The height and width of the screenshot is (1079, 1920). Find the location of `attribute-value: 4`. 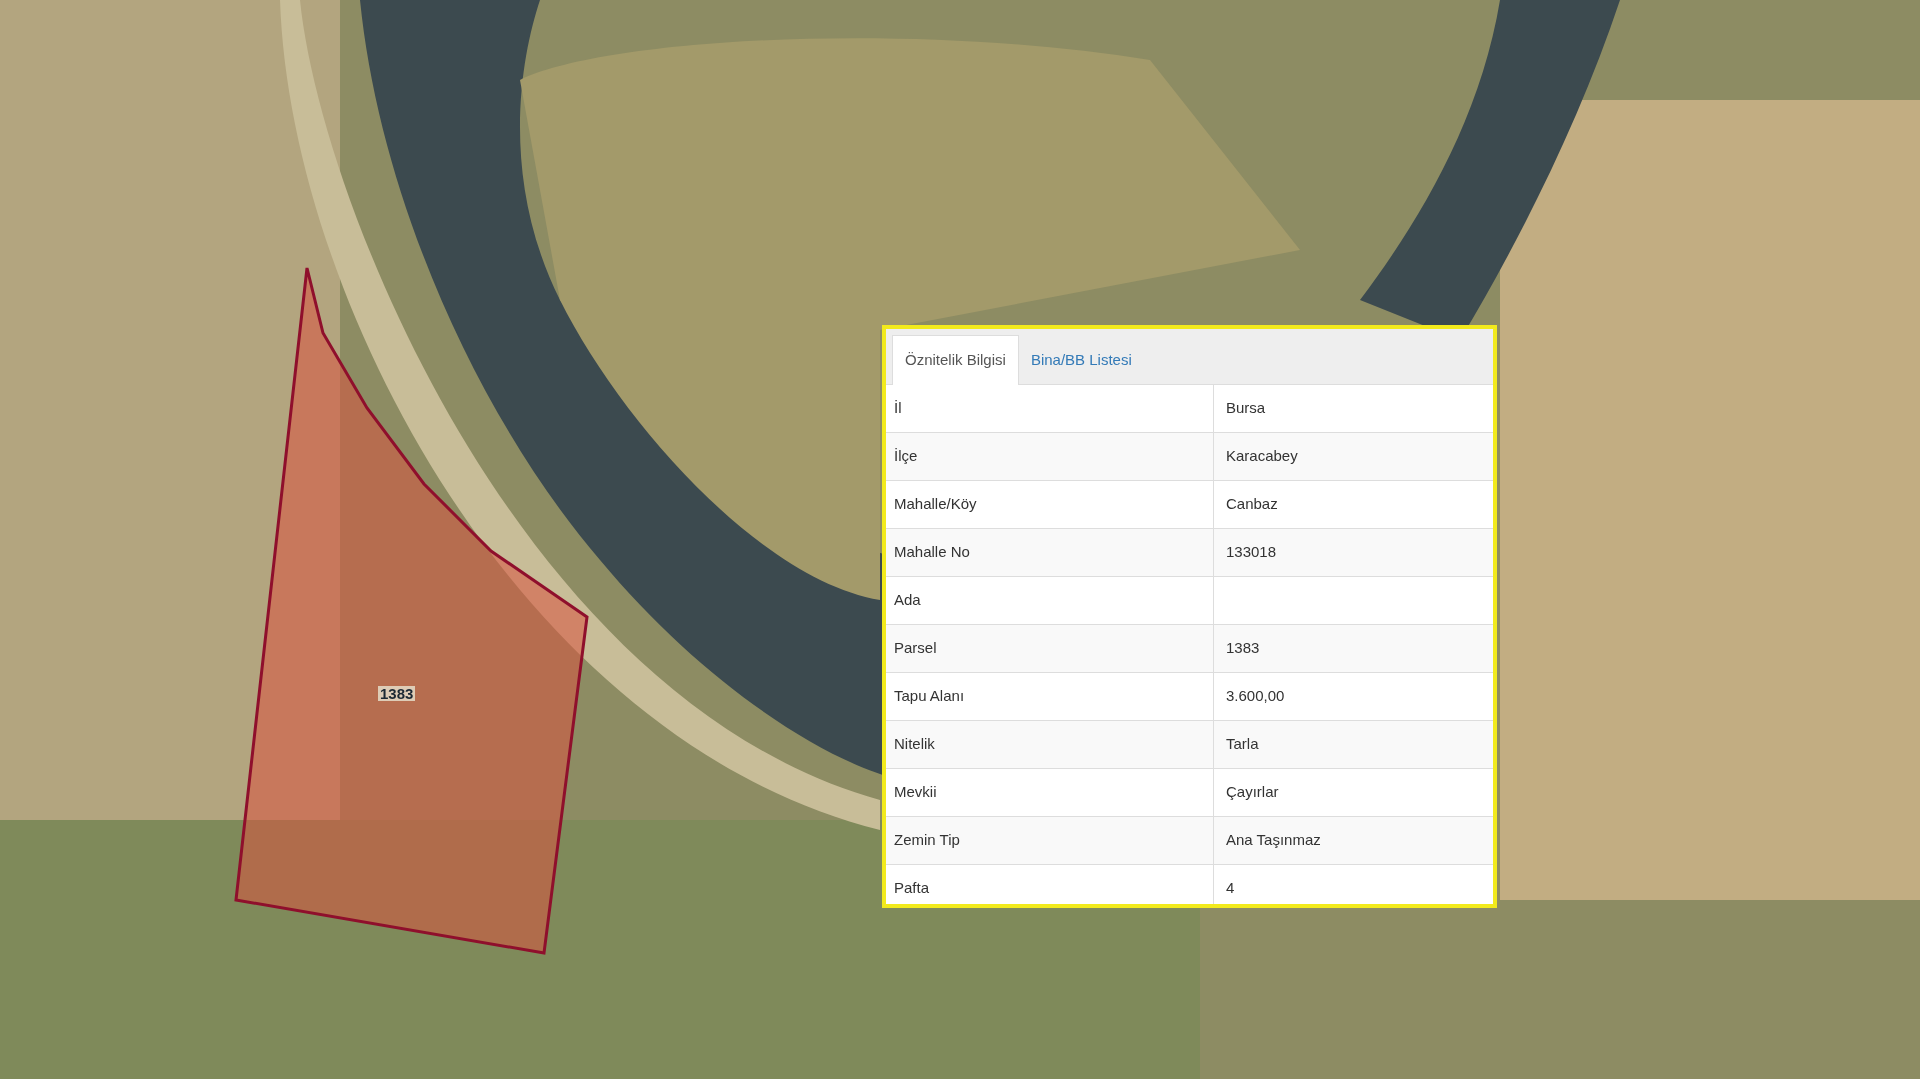

attribute-value: 4 is located at coordinates (1230, 888).